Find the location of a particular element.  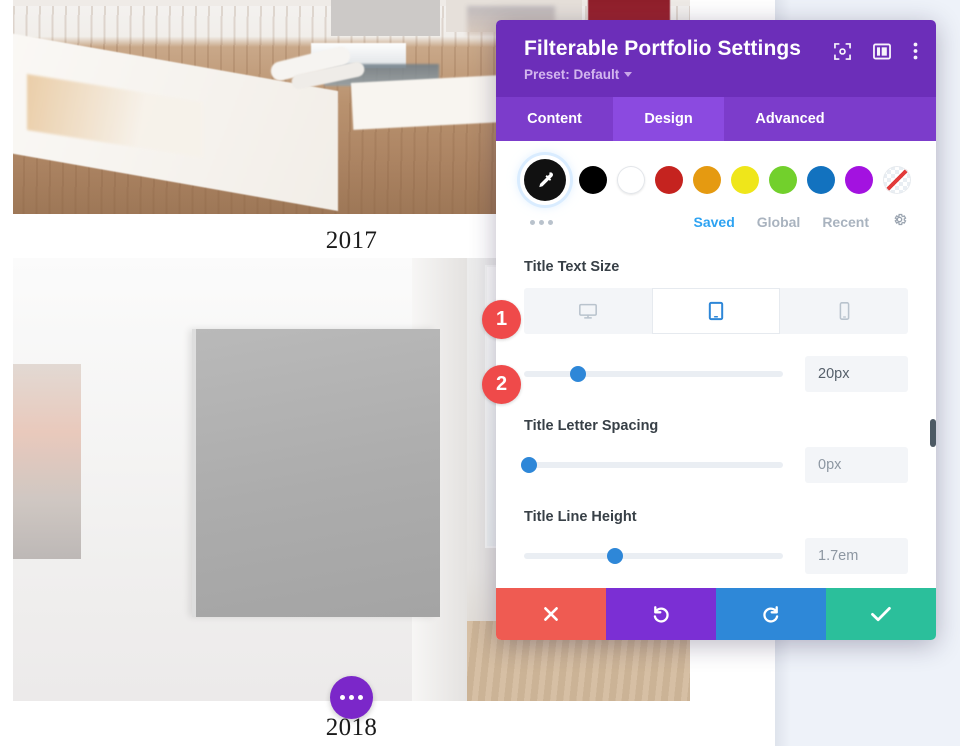

color-source-links: Saved Global Recent is located at coordinates (801, 222).